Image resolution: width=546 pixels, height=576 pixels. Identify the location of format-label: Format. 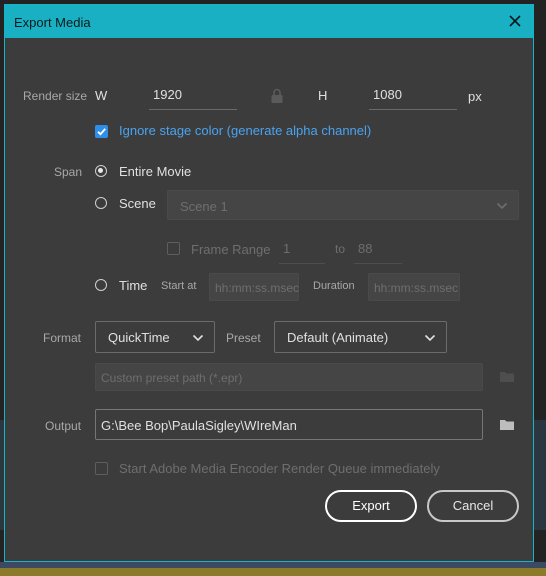
(62, 338).